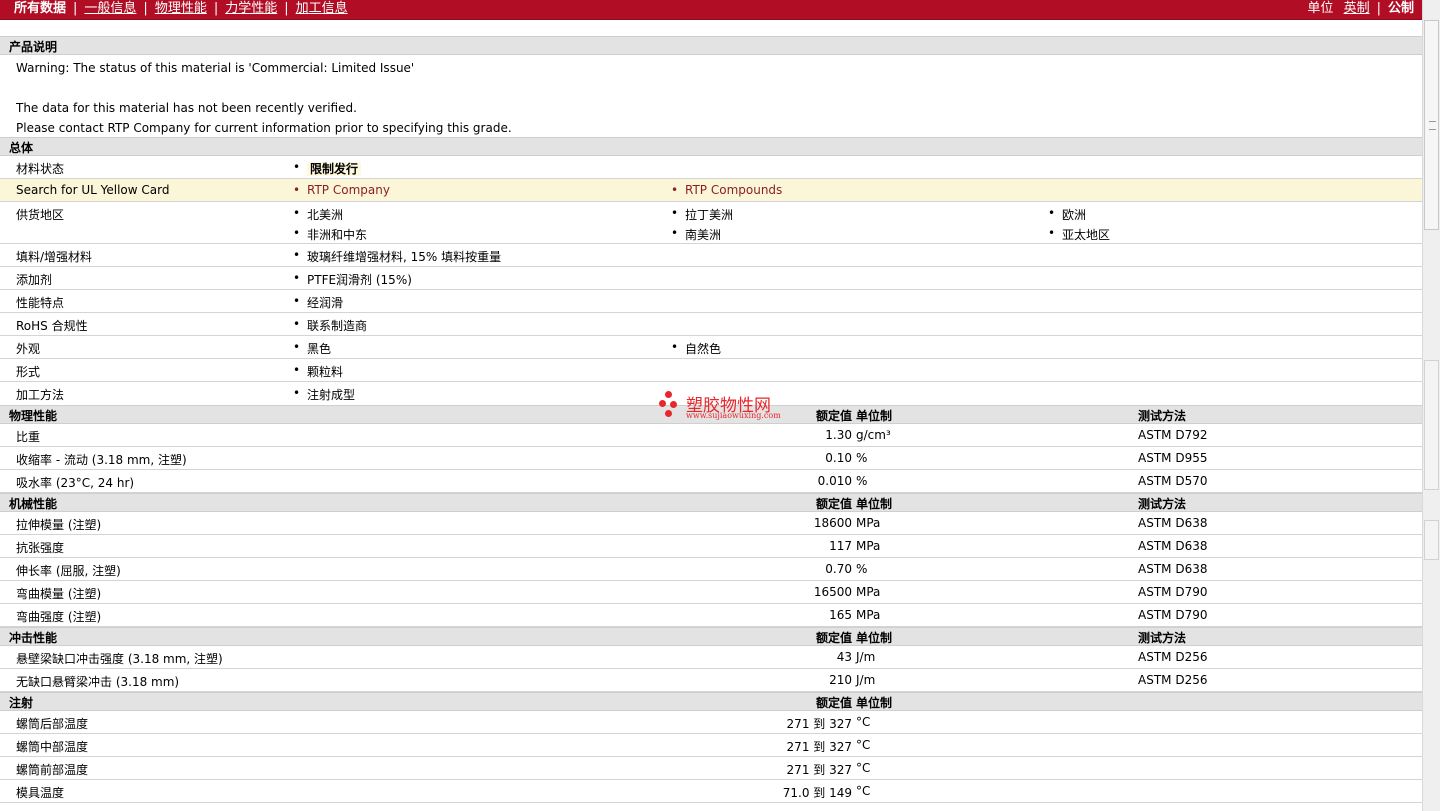  I want to click on table-row: 螺筒后部温度 271 到 327 °C, so click(711, 722).